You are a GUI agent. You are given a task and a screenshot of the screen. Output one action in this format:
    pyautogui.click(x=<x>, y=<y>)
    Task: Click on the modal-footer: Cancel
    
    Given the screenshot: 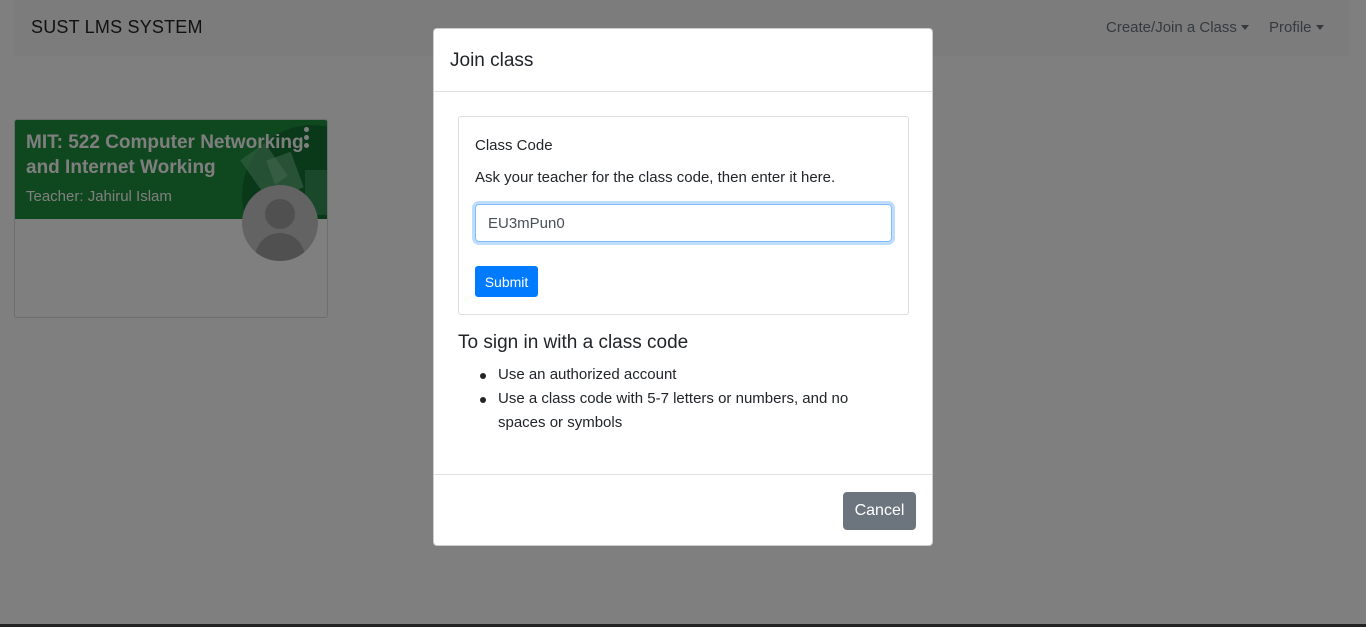 What is the action you would take?
    pyautogui.click(x=683, y=509)
    